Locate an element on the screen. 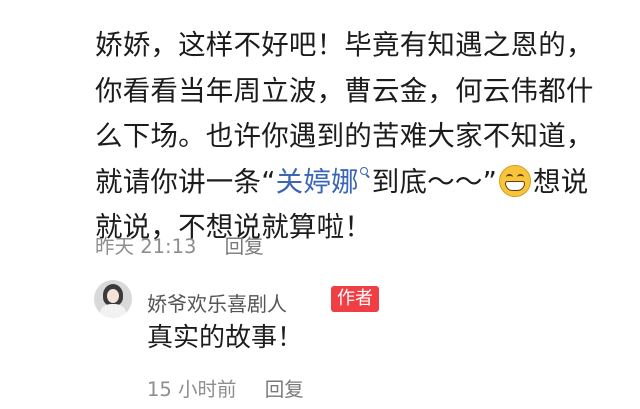 This screenshot has height=409, width=640. avatar is located at coordinates (113, 299).